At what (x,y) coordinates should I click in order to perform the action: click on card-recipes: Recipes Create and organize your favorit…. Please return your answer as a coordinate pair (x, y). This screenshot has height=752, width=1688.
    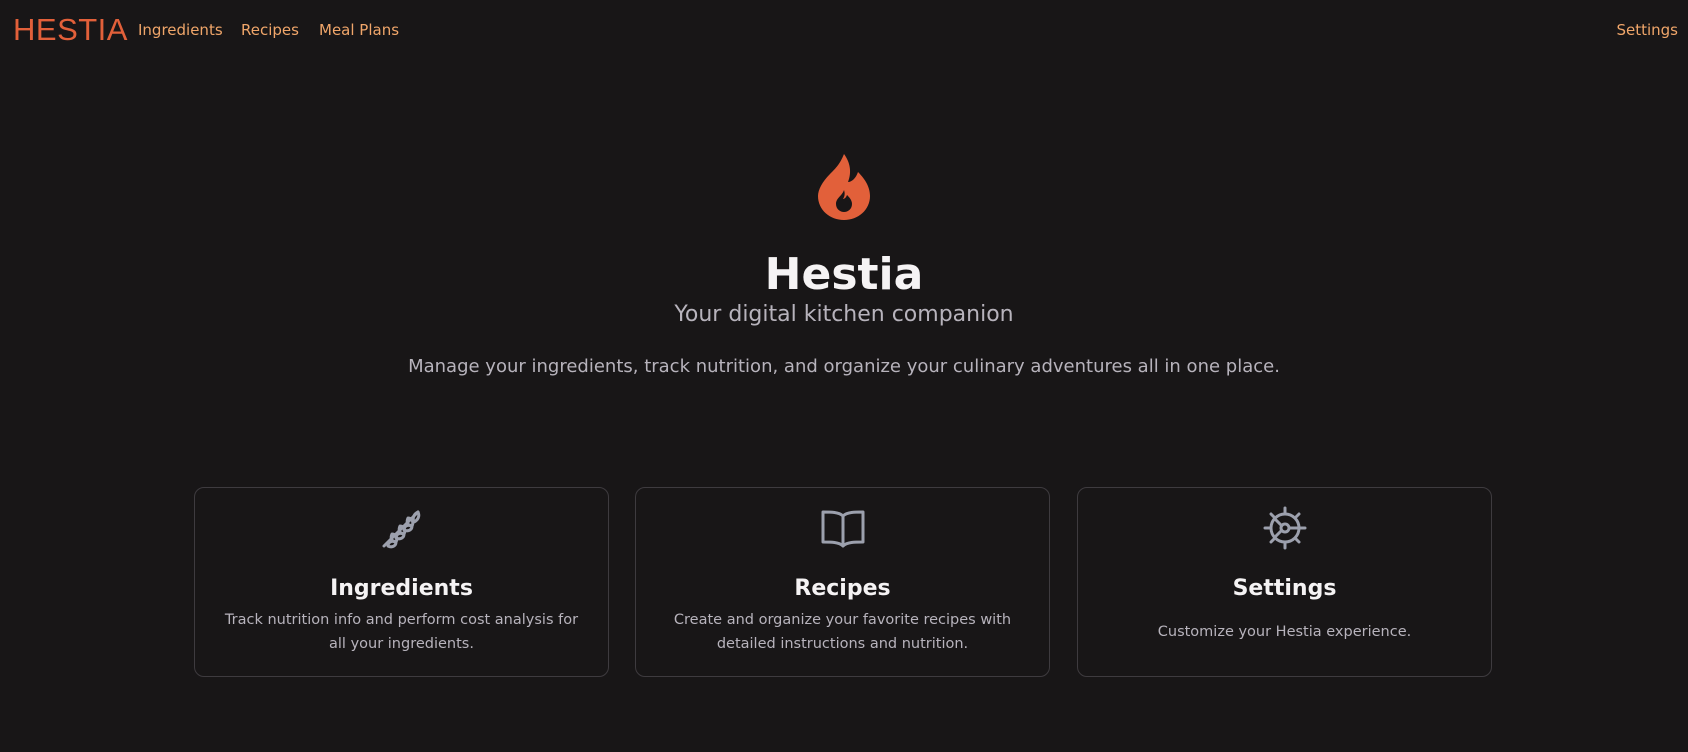
    Looking at the image, I should click on (842, 582).